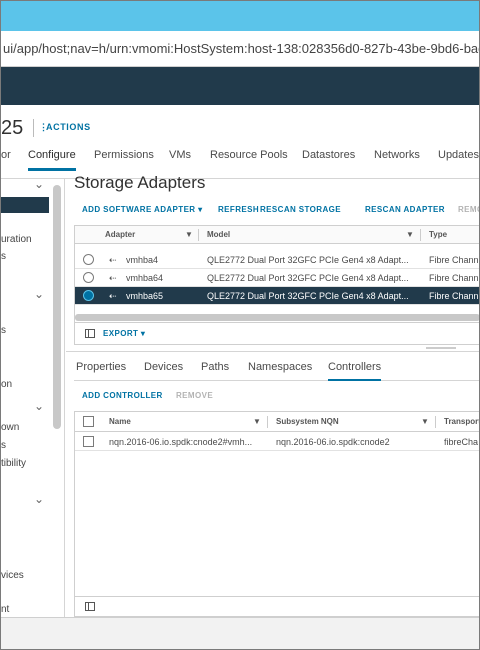  I want to click on remove-controller-button: REMOVE, so click(194, 395).